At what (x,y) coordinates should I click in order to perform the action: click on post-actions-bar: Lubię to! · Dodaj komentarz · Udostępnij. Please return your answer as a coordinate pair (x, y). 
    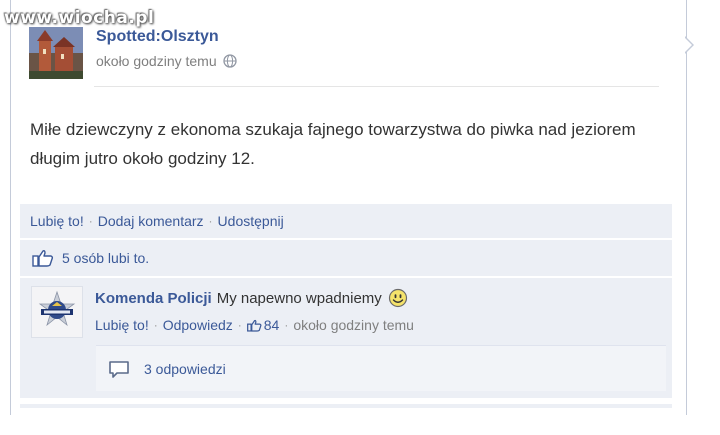
    Looking at the image, I should click on (346, 221).